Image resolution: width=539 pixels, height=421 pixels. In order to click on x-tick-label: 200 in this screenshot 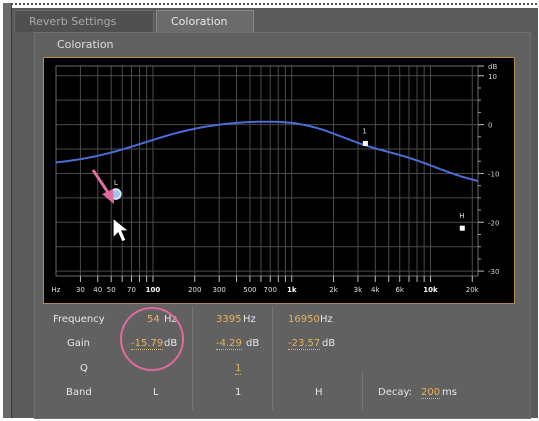, I will do `click(194, 290)`.